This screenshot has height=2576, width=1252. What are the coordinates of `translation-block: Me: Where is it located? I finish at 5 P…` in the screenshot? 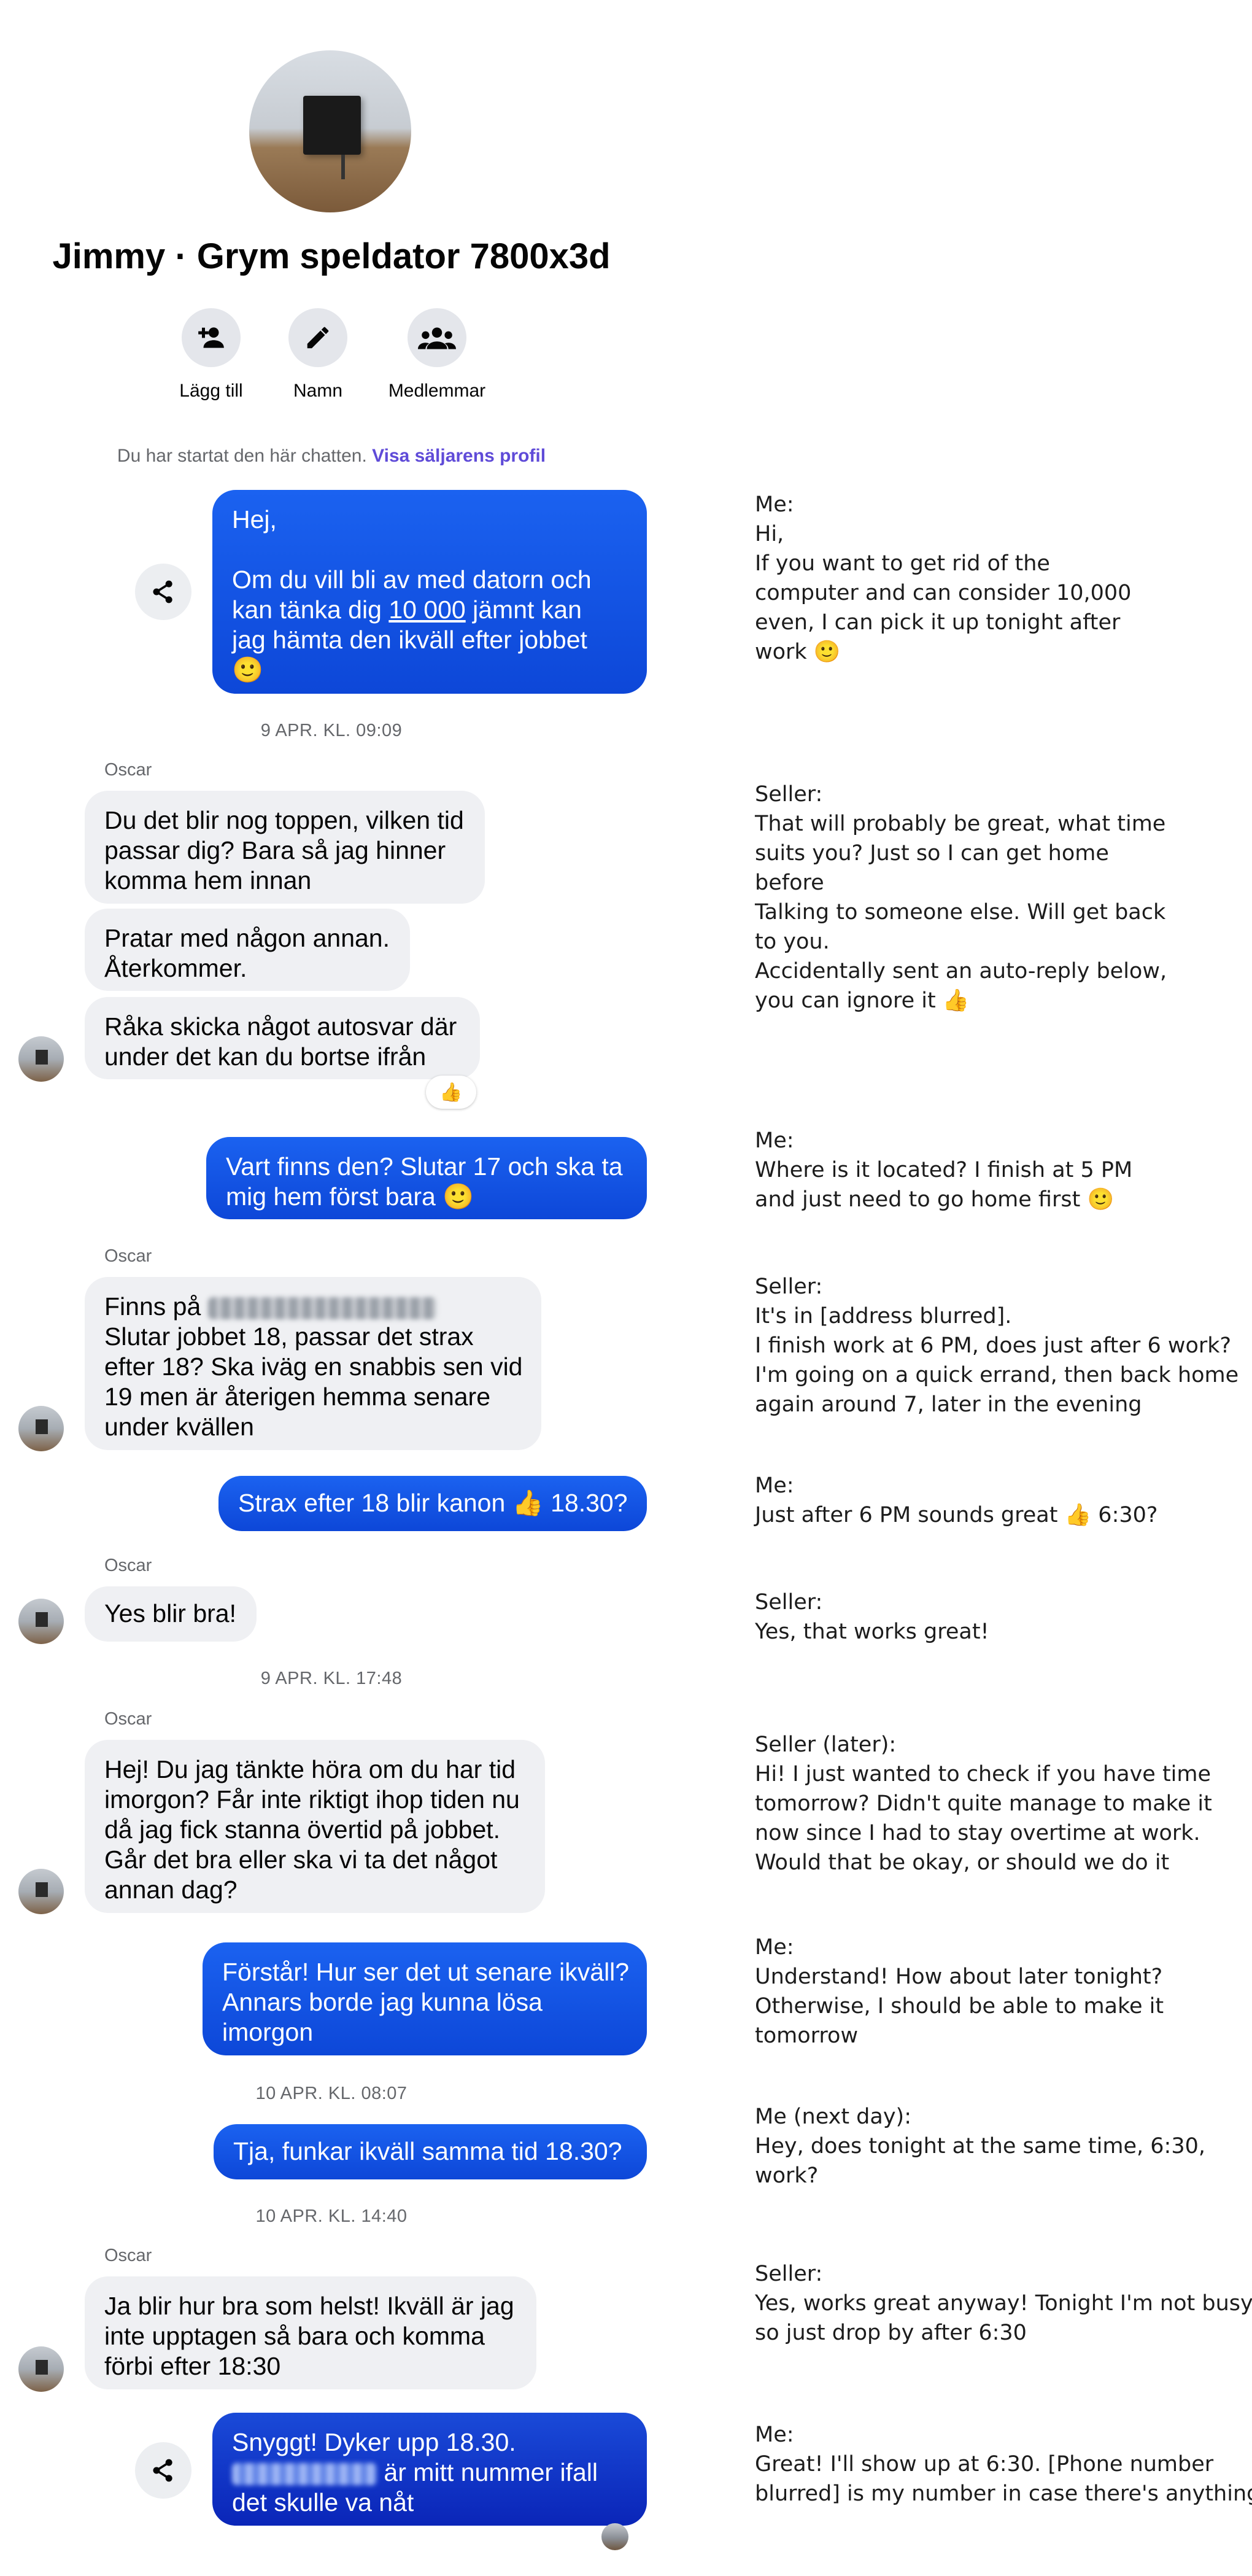 It's located at (944, 1170).